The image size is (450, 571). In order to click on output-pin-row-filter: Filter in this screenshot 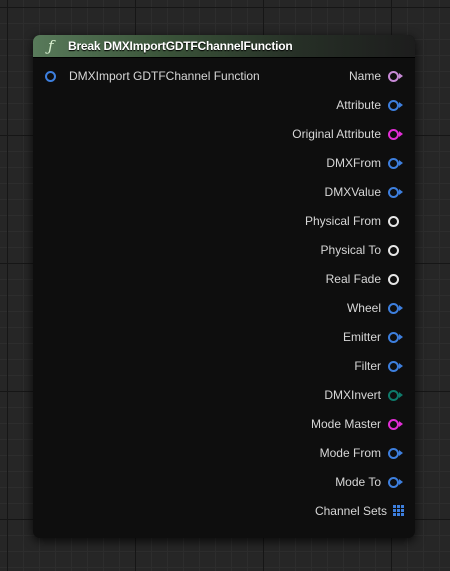, I will do `click(379, 365)`.